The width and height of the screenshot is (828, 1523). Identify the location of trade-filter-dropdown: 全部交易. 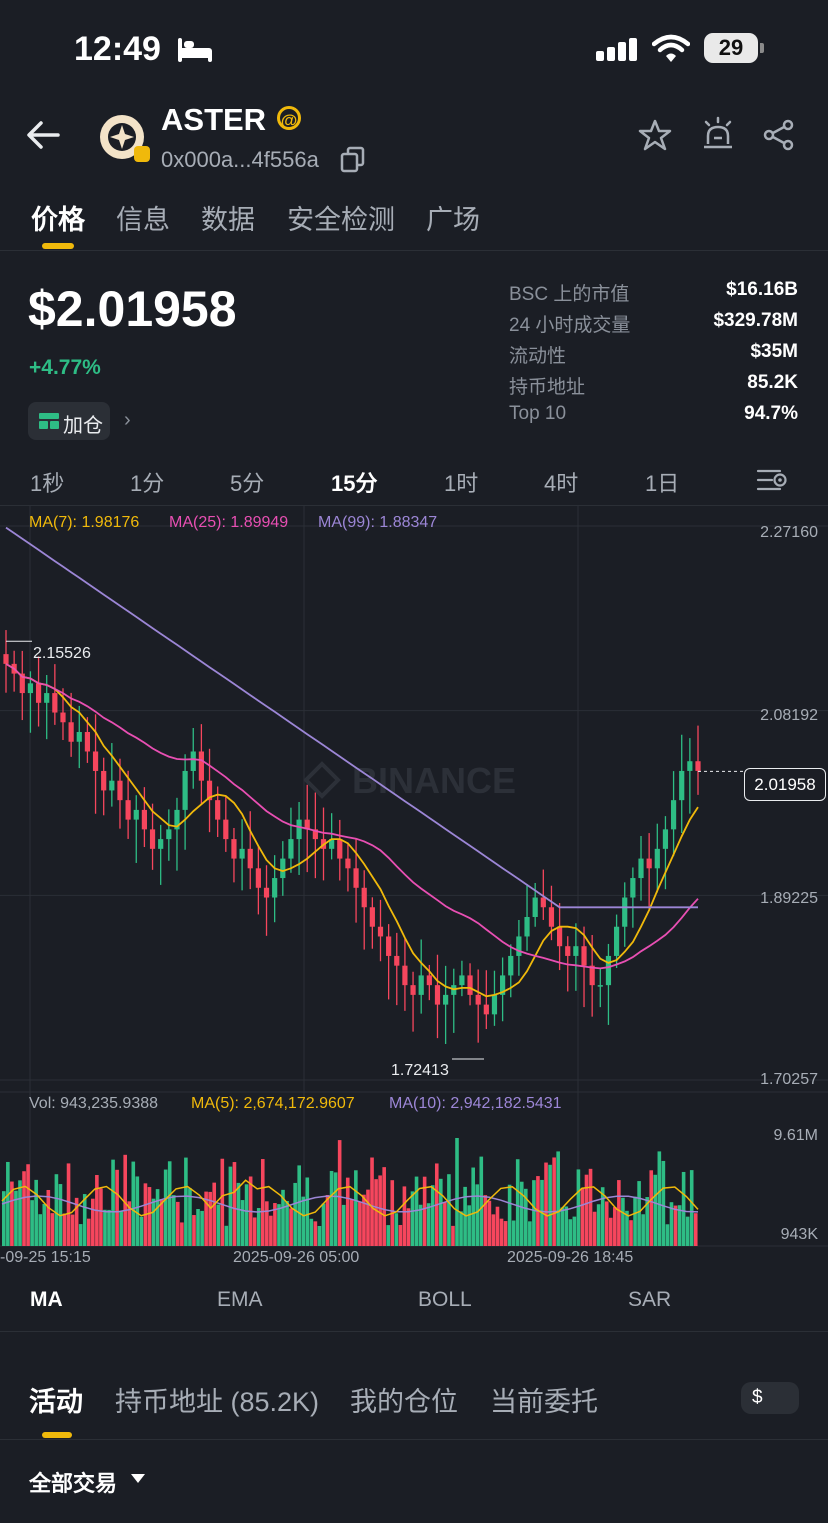
(73, 1482).